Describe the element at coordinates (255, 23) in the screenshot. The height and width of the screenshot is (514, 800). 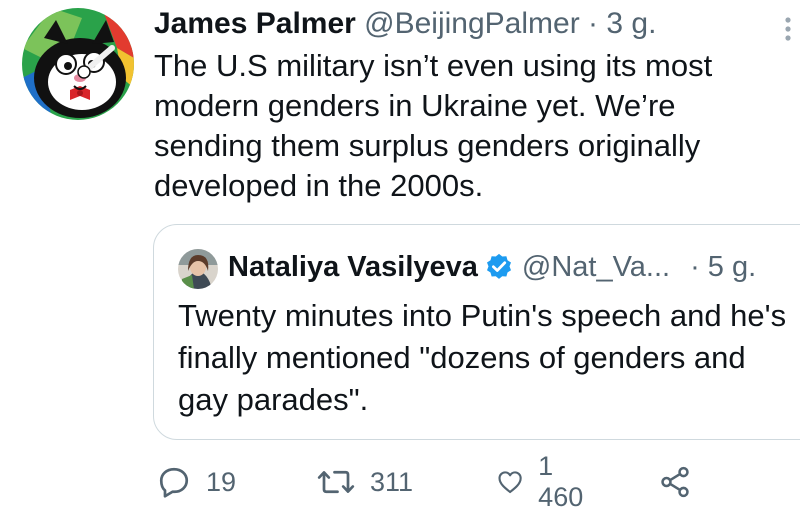
I see `author-name: James Palmer` at that location.